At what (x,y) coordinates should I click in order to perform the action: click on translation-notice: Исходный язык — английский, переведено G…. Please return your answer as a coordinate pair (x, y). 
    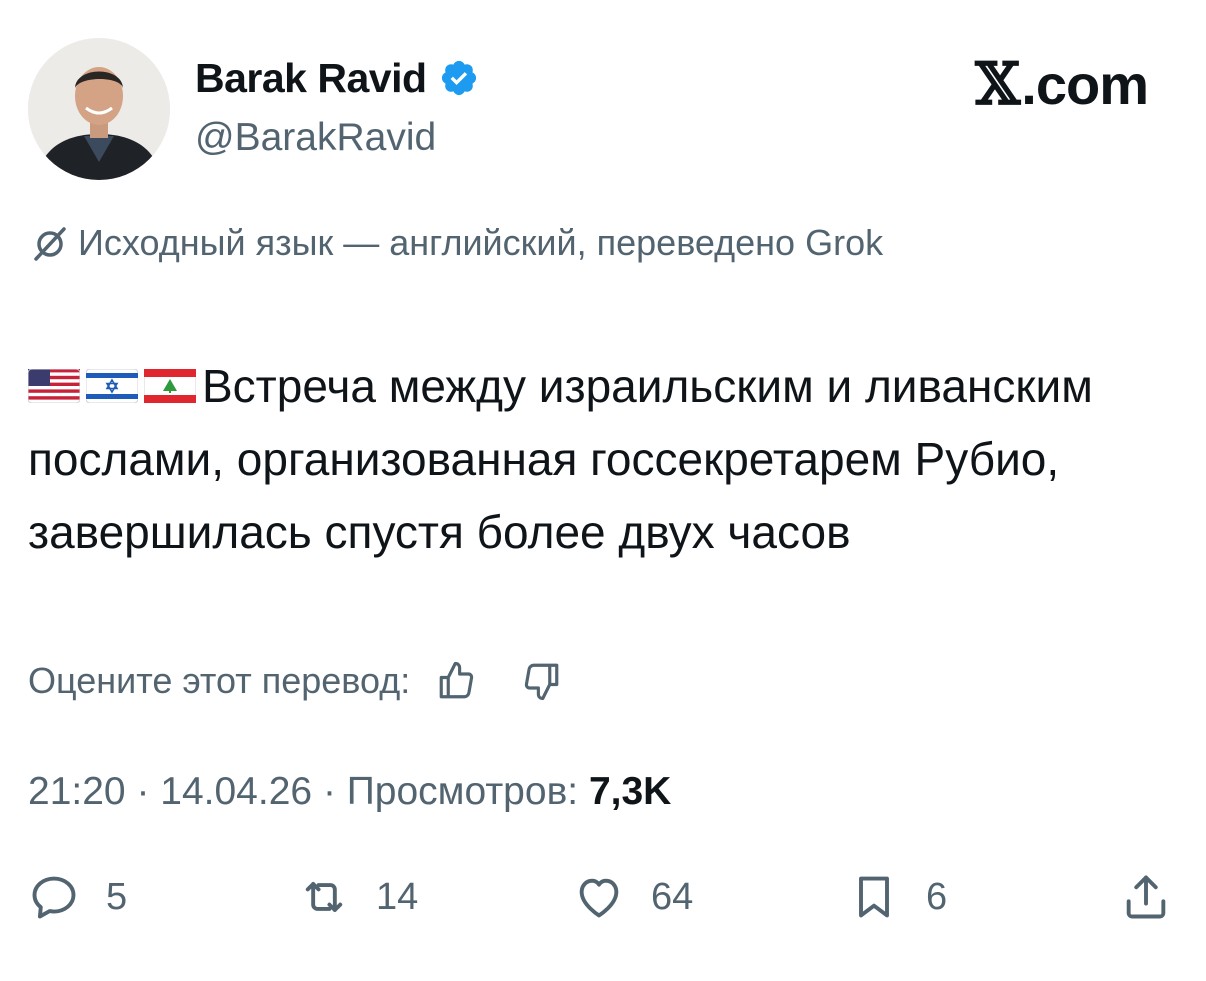
    Looking at the image, I should click on (456, 243).